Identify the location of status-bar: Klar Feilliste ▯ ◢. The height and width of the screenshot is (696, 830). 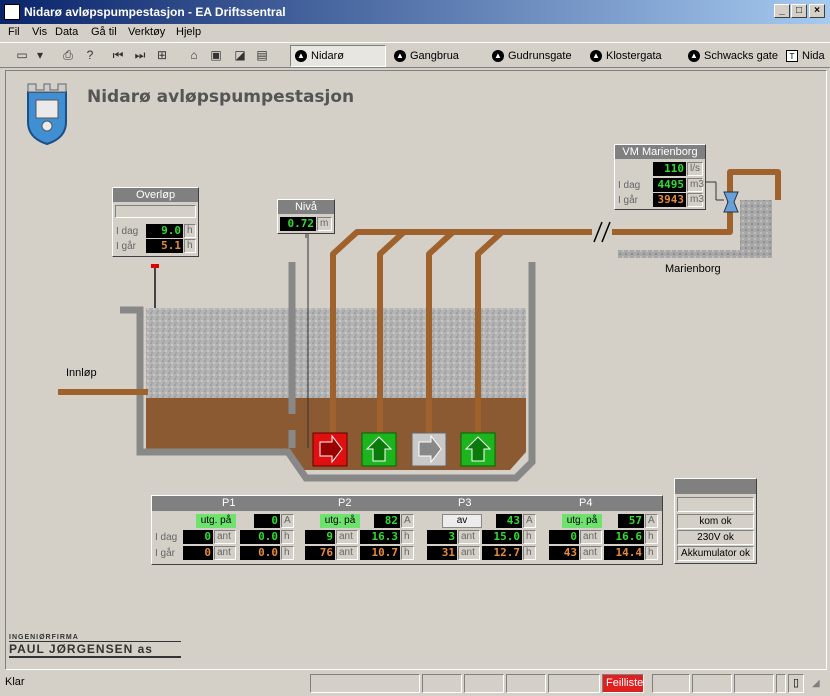
(415, 684).